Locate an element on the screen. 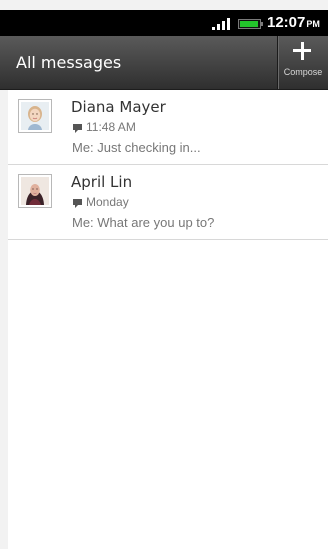  battery-level is located at coordinates (249, 24).